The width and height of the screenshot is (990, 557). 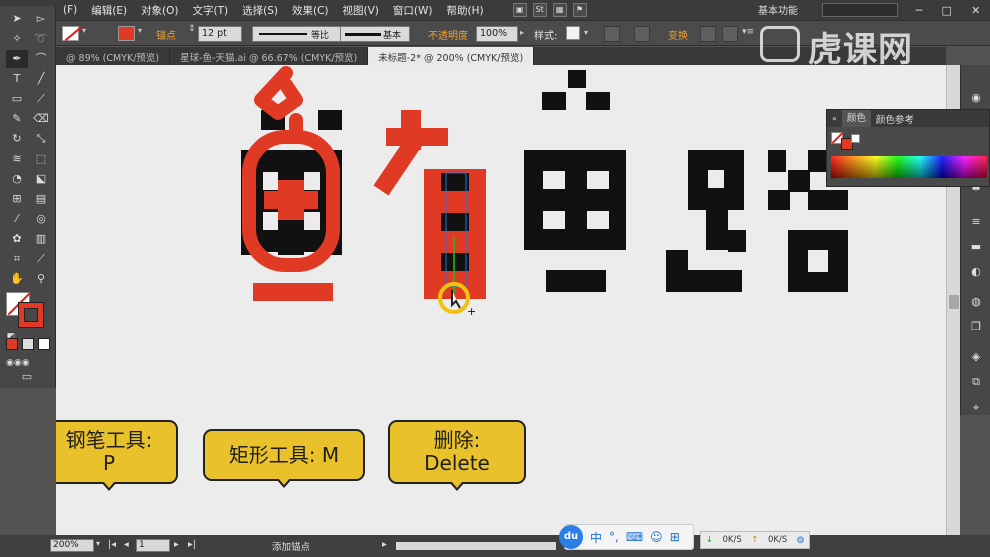 I want to click on globe-icon: ◍, so click(x=800, y=540).